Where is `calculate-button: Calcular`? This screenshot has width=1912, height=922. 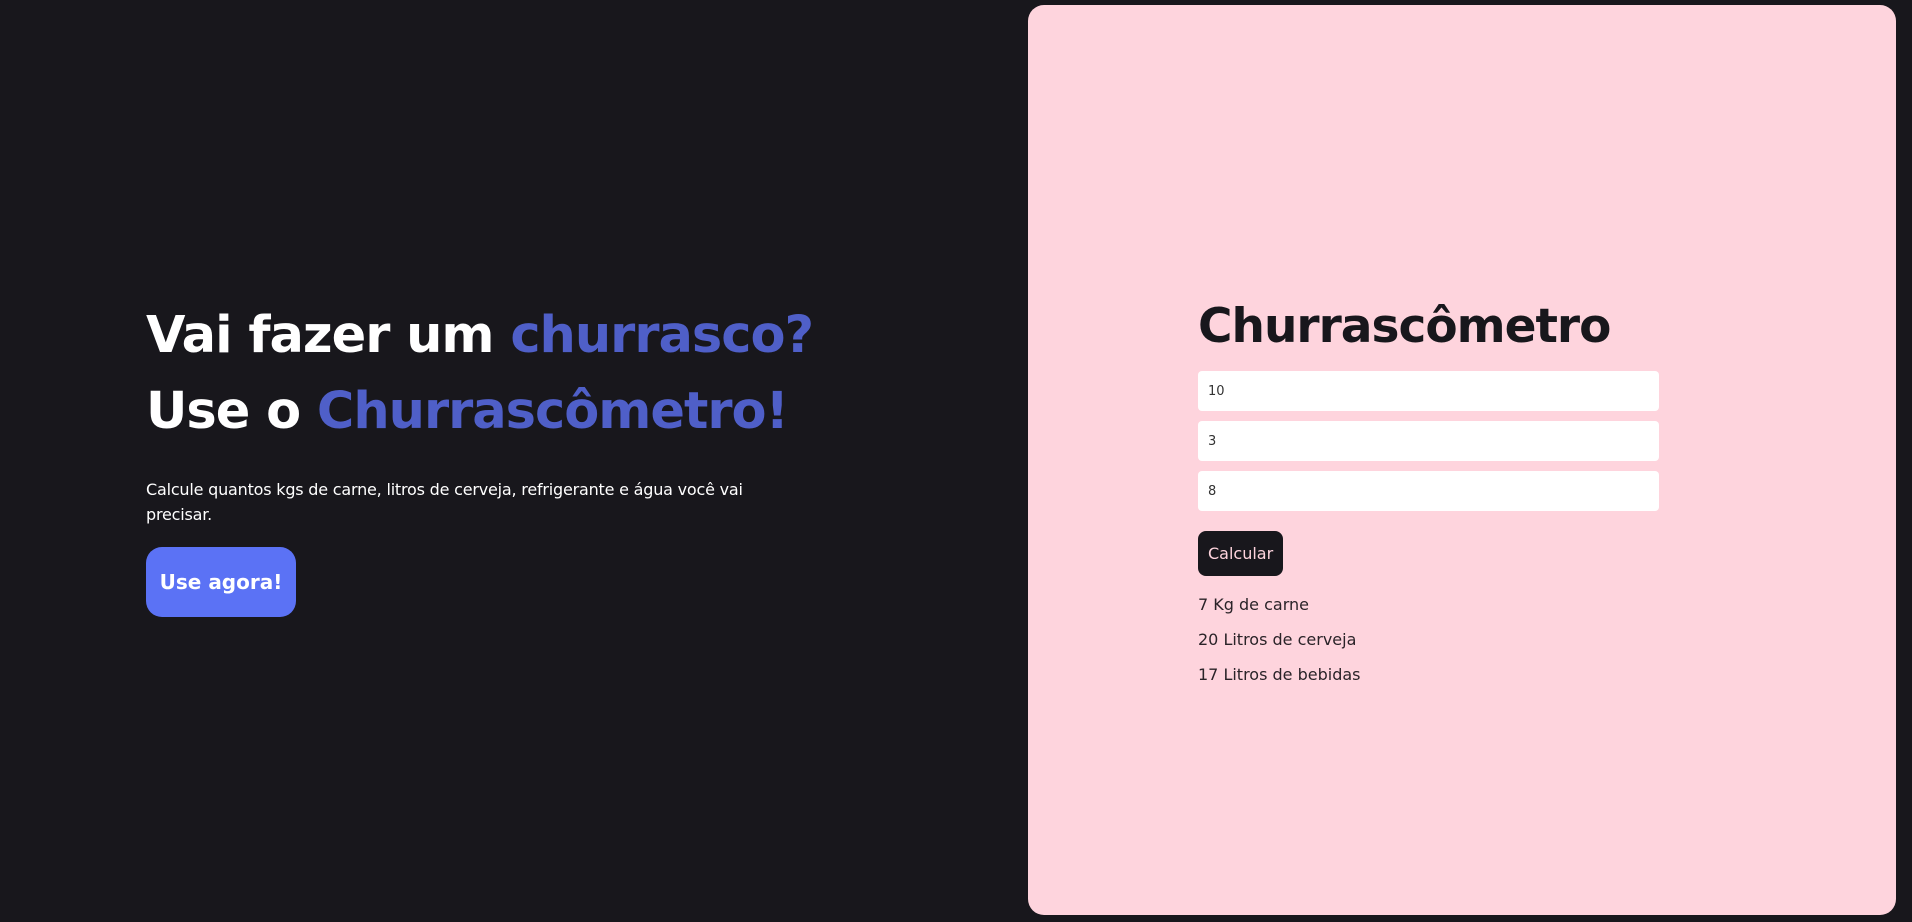 calculate-button: Calcular is located at coordinates (1241, 553).